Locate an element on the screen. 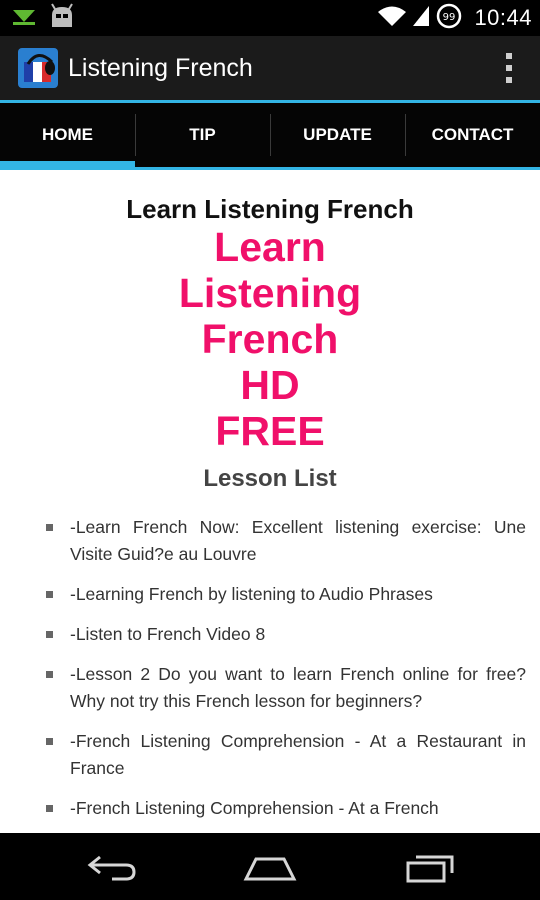  cell-signal-icon is located at coordinates (421, 18).